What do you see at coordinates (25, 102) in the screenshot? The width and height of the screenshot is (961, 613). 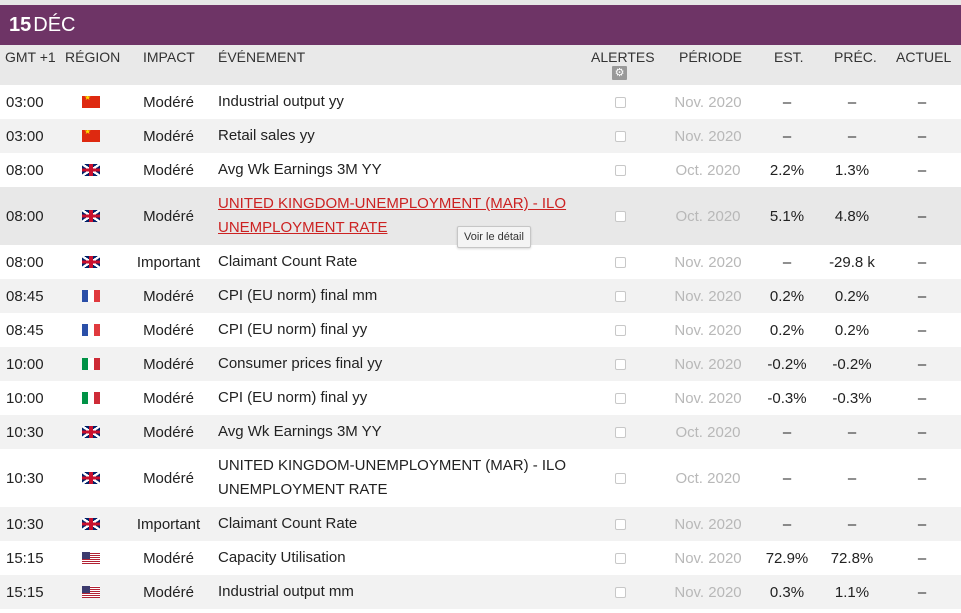 I see `event-time: 03:00` at bounding box center [25, 102].